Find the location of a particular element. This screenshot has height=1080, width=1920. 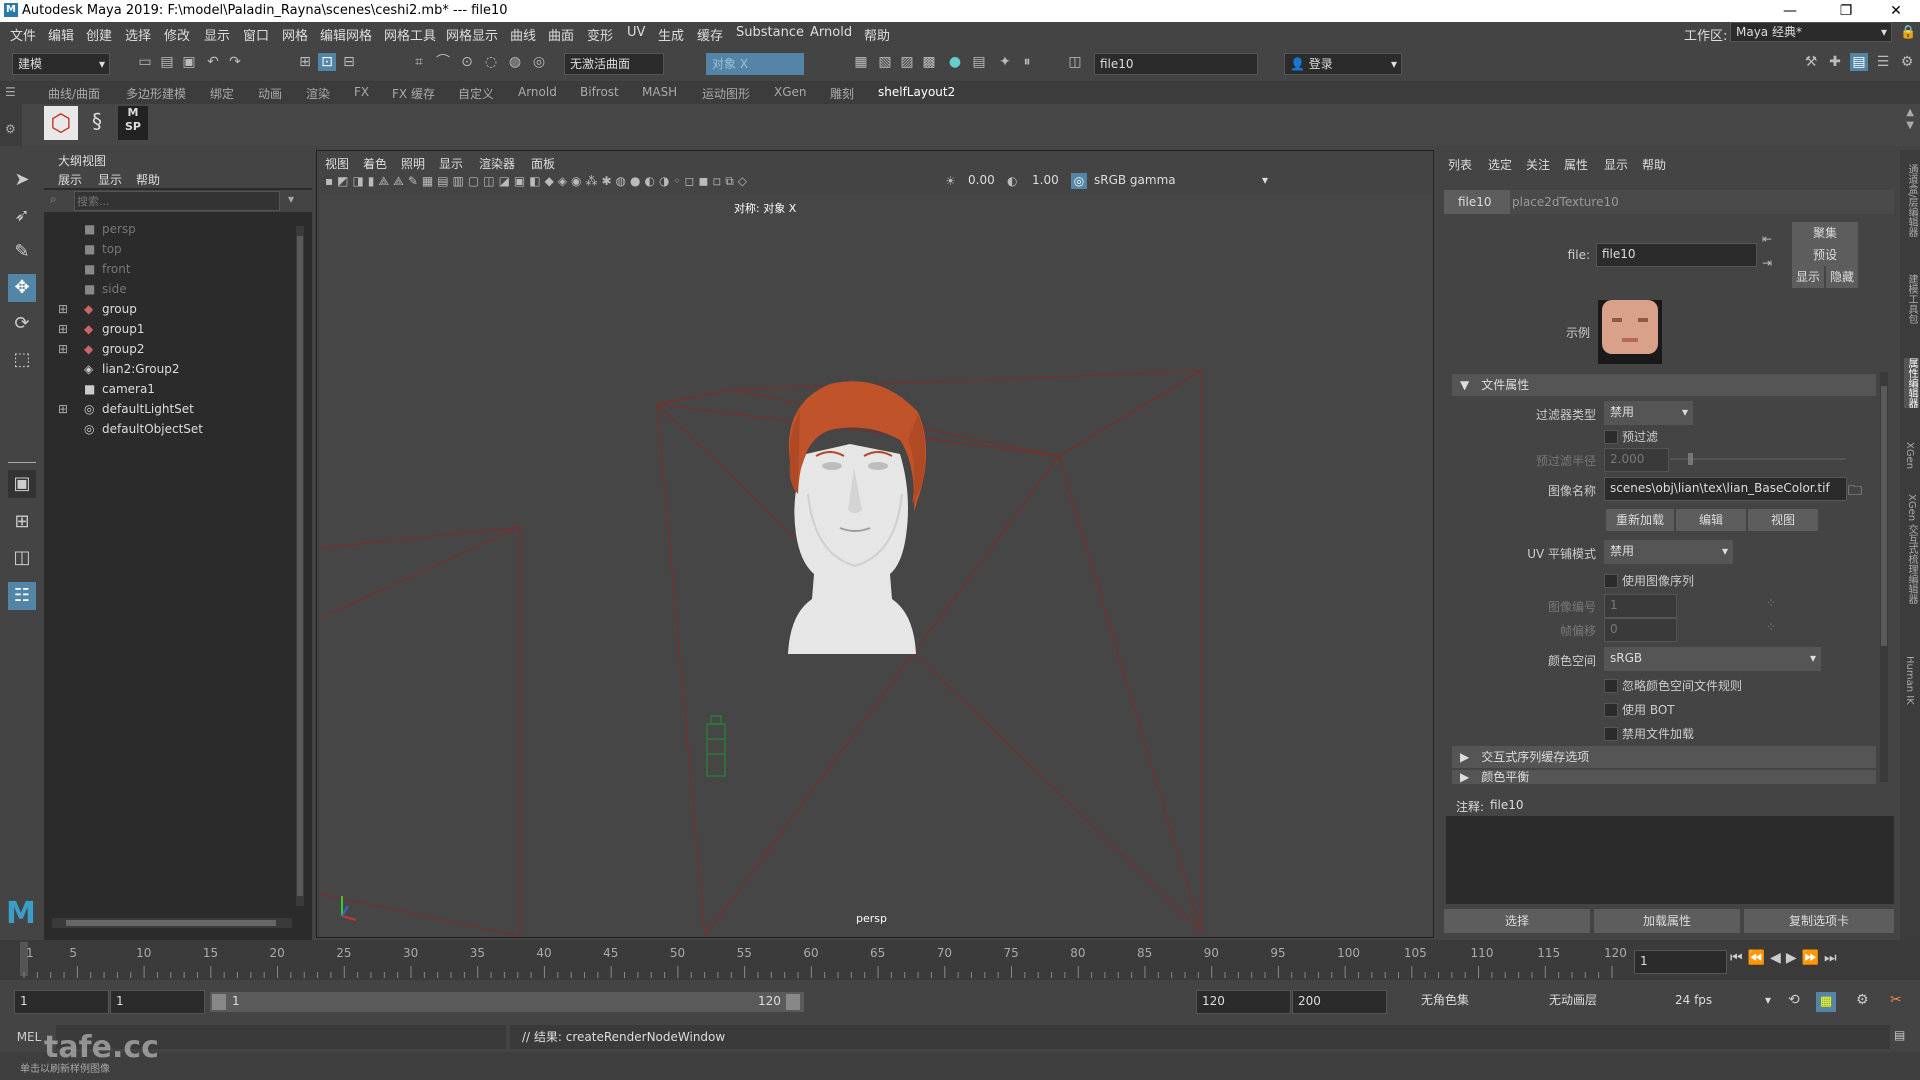

minimize-button: — is located at coordinates (1790, 11).